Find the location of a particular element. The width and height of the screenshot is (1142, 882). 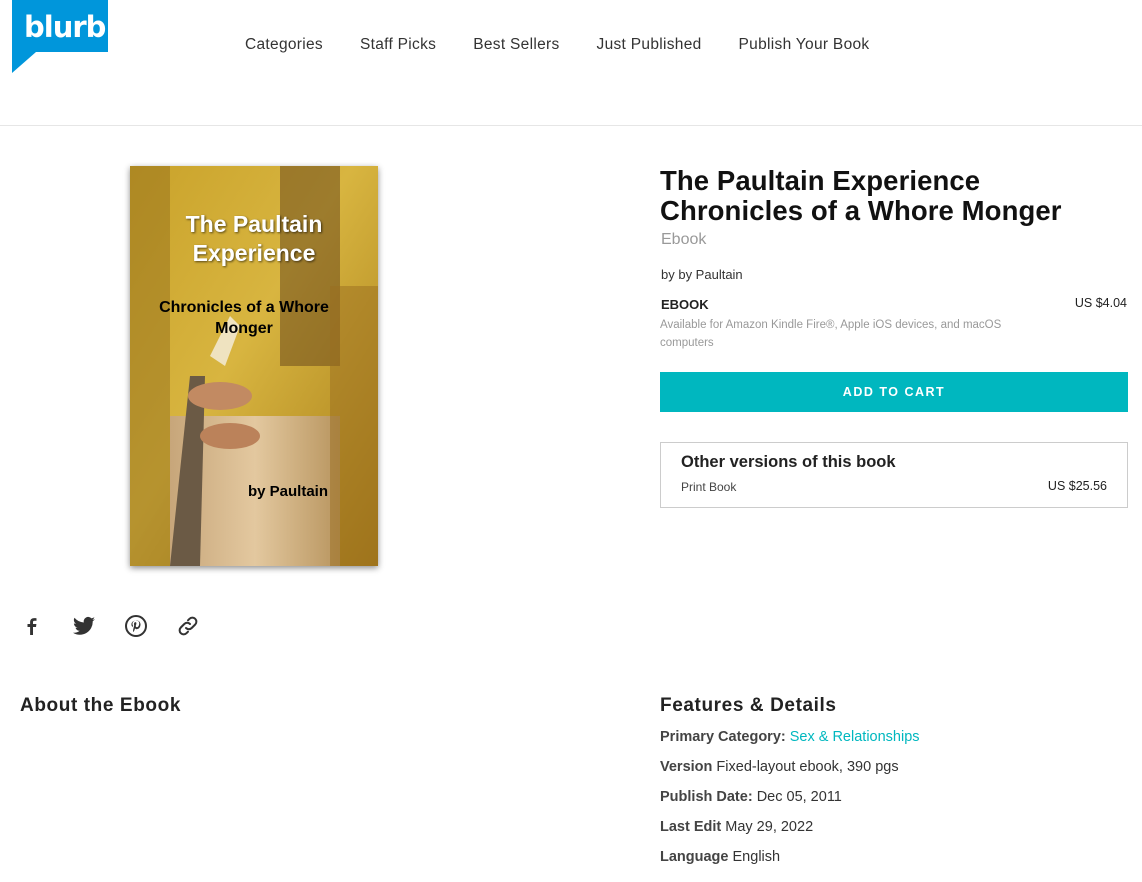

detail-primary-category: Primary Category: Sex & Relationships is located at coordinates (790, 737).